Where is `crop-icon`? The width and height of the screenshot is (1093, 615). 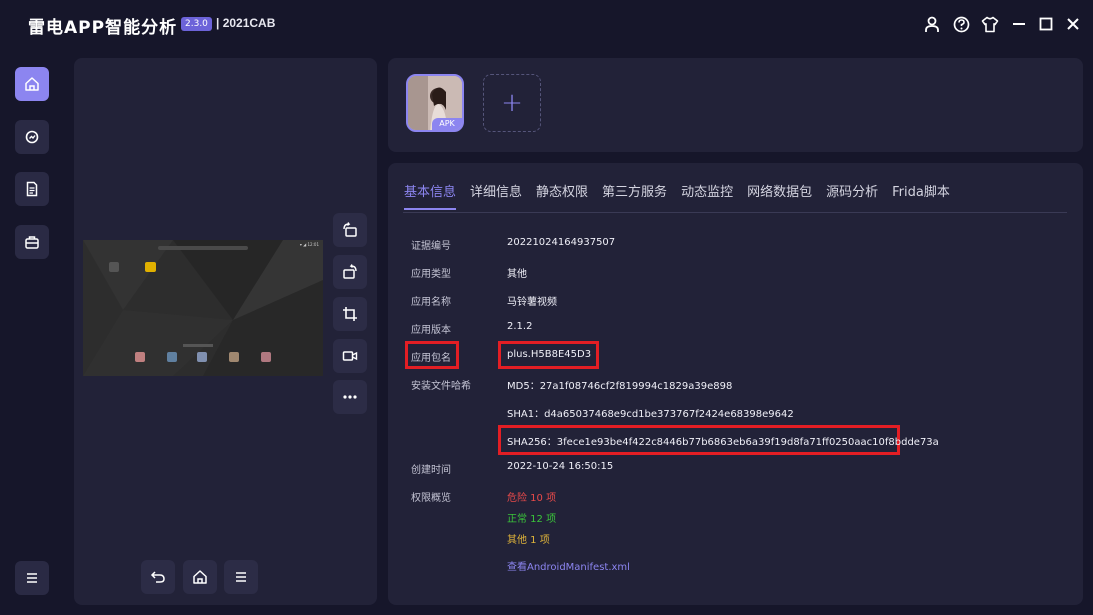 crop-icon is located at coordinates (350, 314).